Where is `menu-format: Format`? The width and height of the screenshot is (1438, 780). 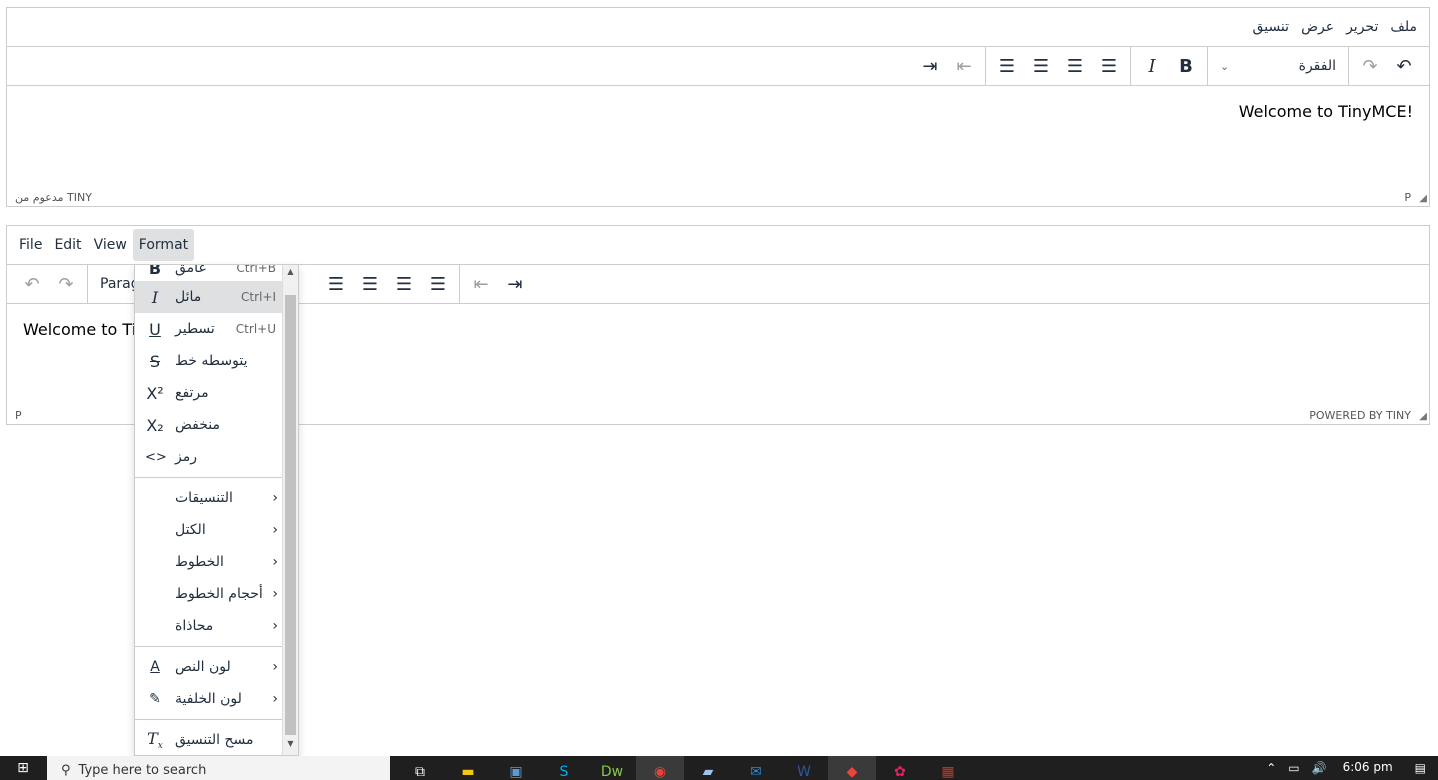 menu-format: Format is located at coordinates (163, 245).